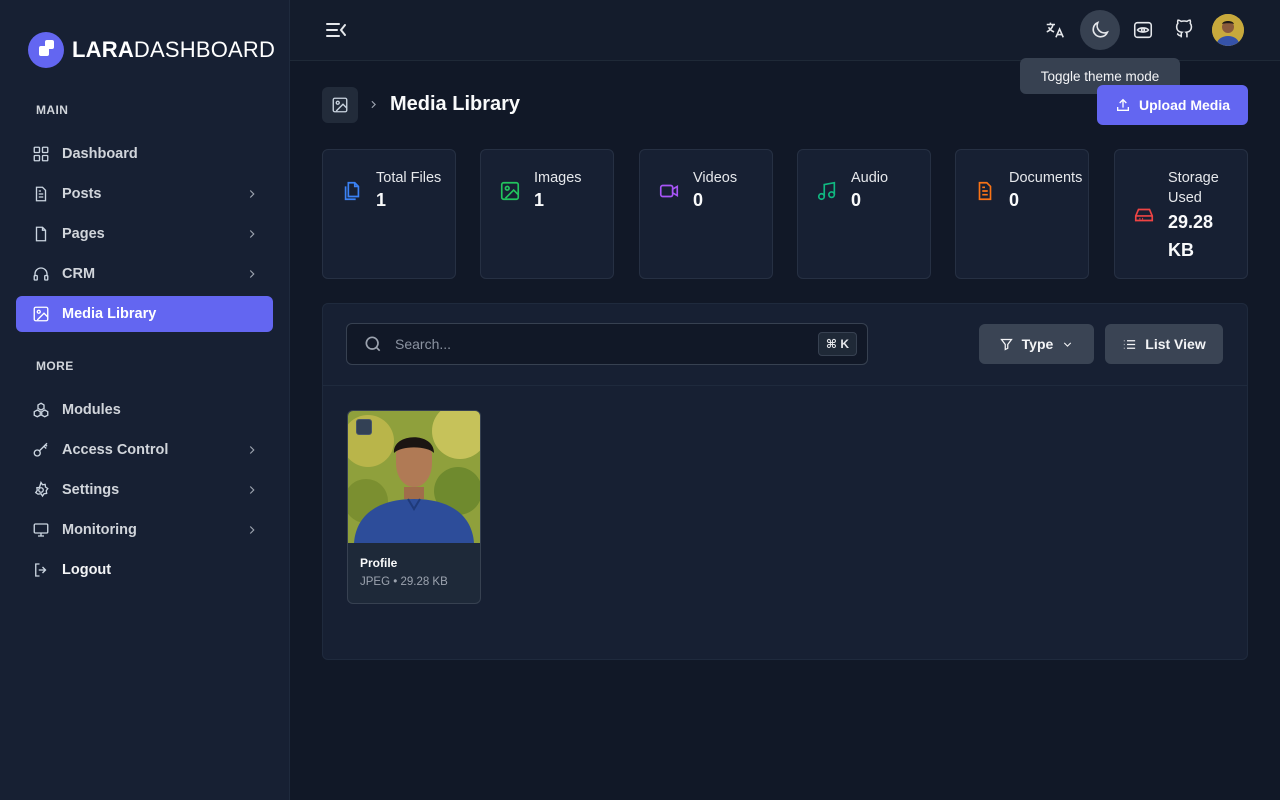 Image resolution: width=1280 pixels, height=800 pixels. Describe the element at coordinates (715, 178) in the screenshot. I see `stat-label: Videos` at that location.